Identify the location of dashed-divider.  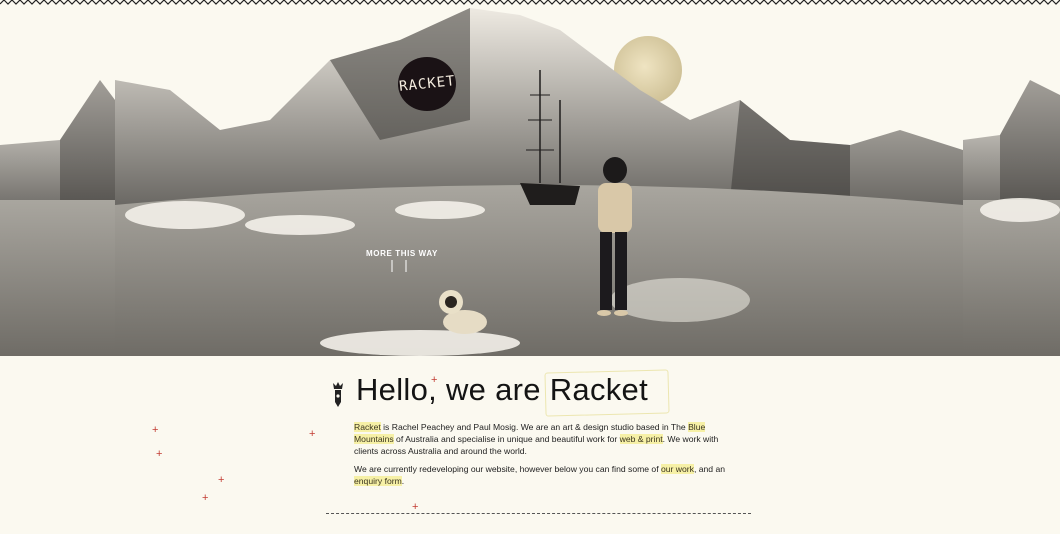
(538, 513).